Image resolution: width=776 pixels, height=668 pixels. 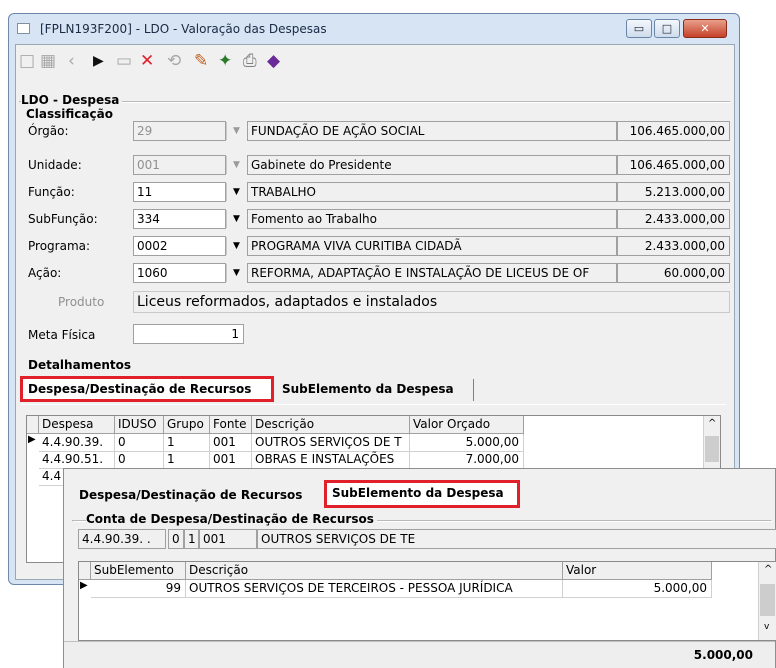 I want to click on programa-desc: PROGRAMA VIVA CURITIBA CIDADÃ, so click(x=432, y=246).